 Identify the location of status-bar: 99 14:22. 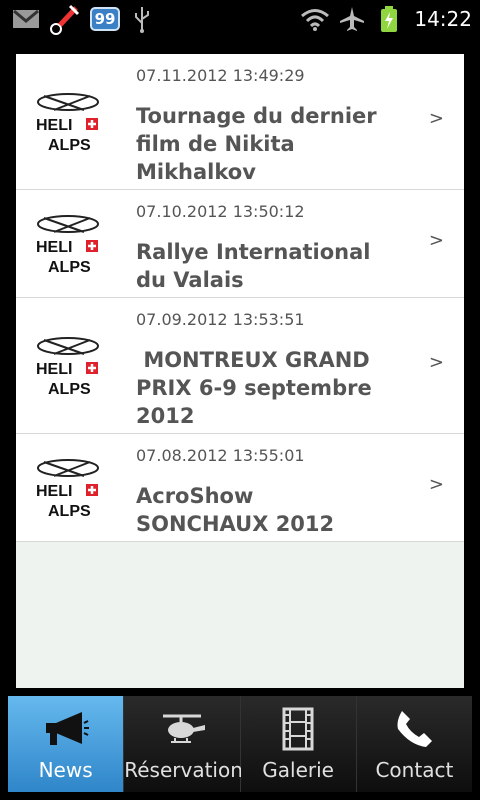
(240, 19).